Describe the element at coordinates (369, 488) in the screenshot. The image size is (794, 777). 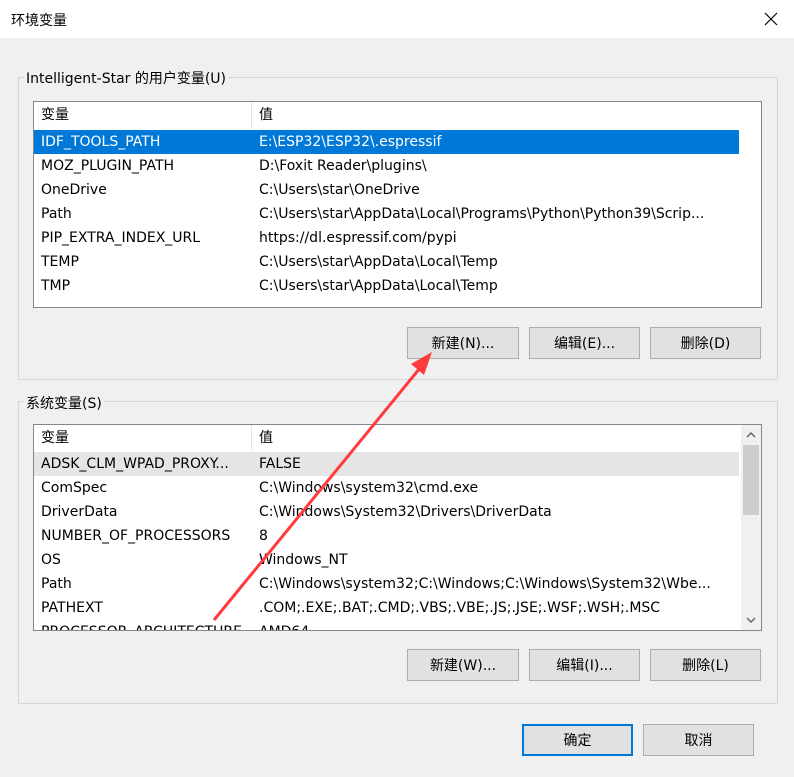
I see `row-value: C:\Windows\system32\cmd.exe` at that location.